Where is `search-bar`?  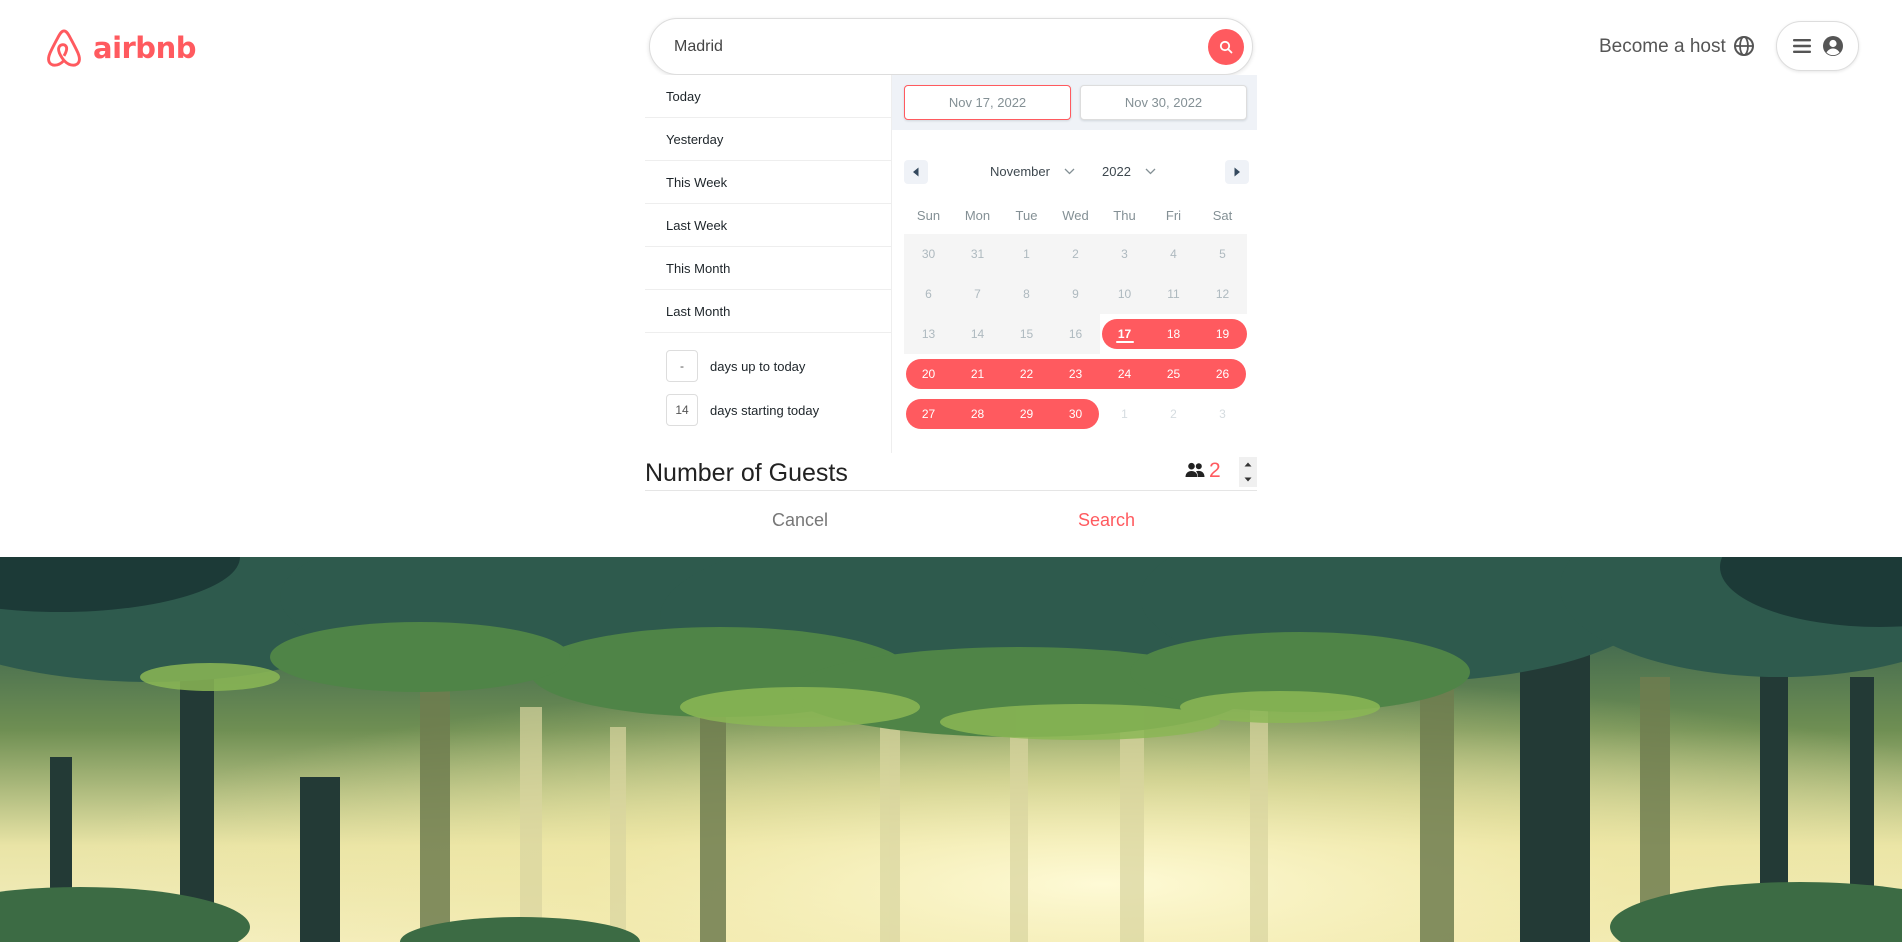
search-bar is located at coordinates (951, 46).